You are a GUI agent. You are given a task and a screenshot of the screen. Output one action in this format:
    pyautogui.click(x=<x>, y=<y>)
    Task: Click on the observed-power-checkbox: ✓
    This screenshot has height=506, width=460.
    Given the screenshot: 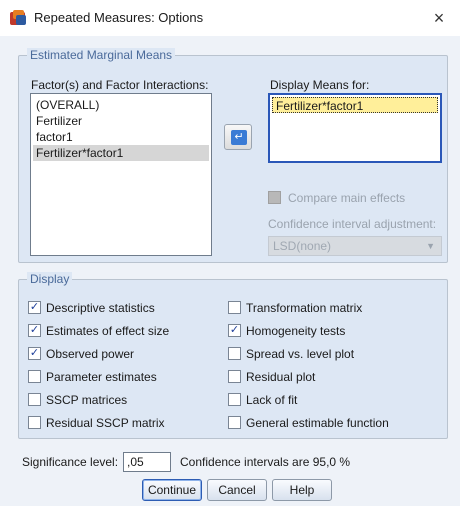 What is the action you would take?
    pyautogui.click(x=34, y=353)
    